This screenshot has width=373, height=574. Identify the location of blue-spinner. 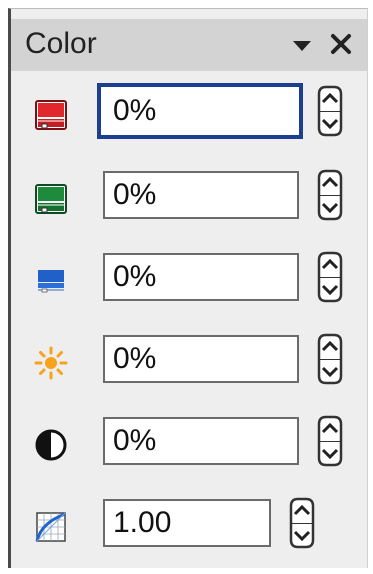
(330, 277).